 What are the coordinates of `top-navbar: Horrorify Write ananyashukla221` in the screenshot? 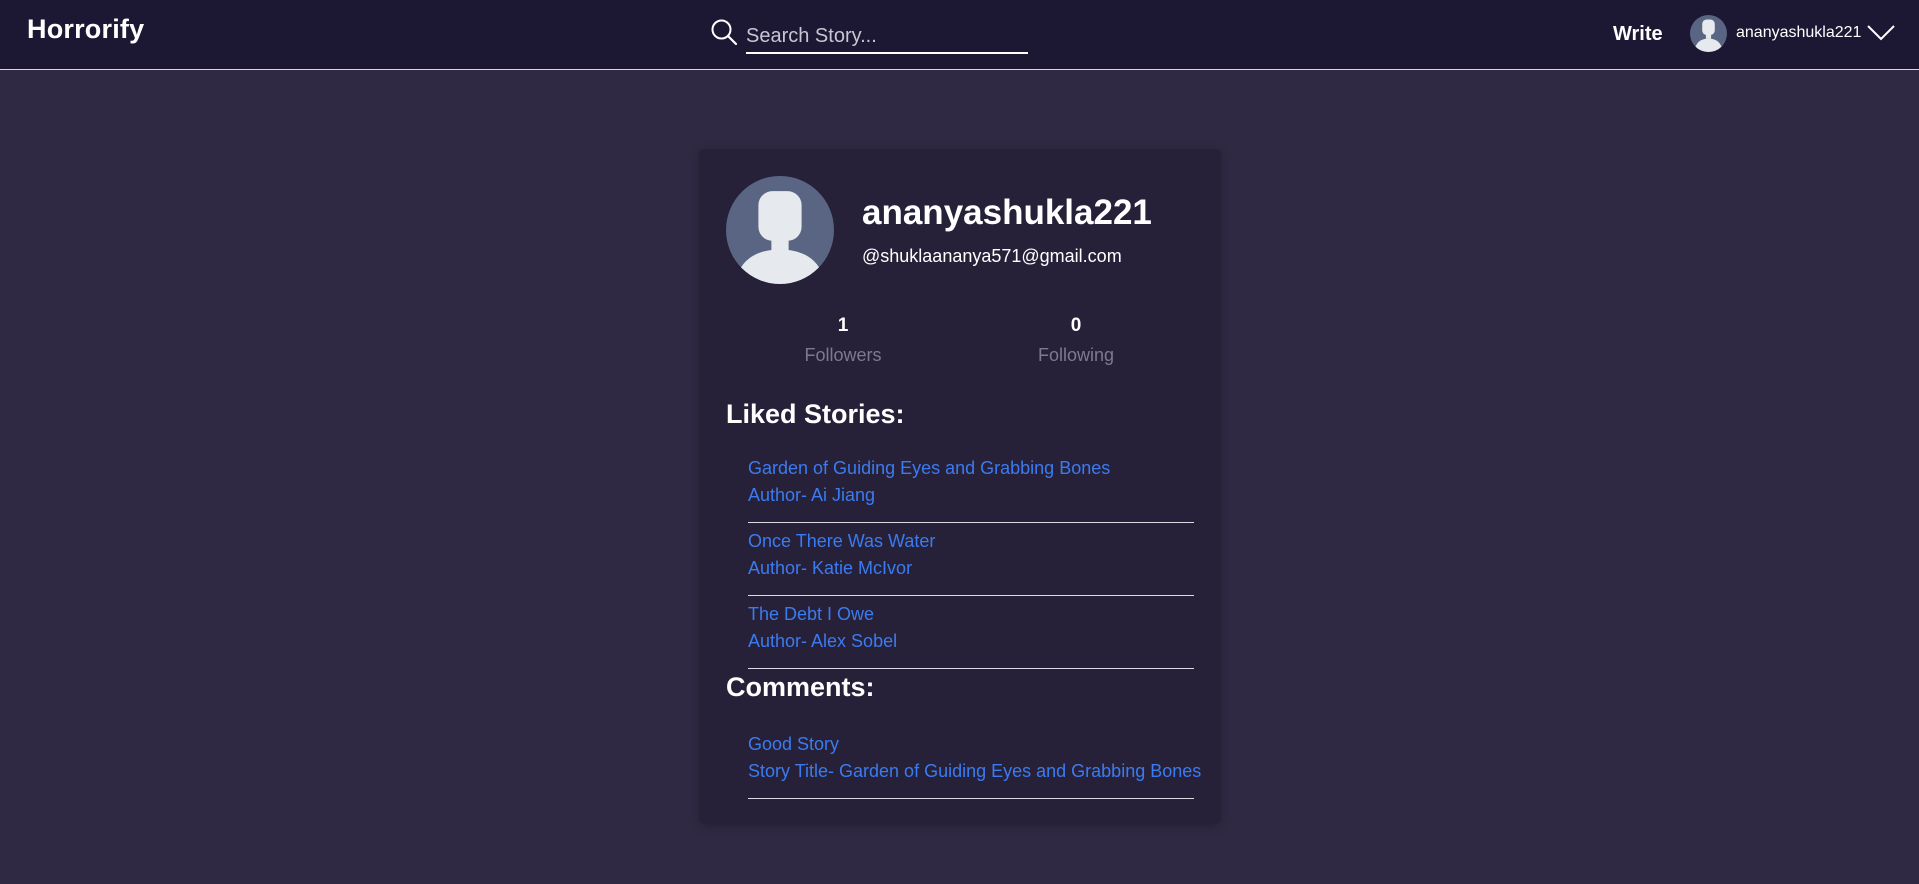 It's located at (959, 35).